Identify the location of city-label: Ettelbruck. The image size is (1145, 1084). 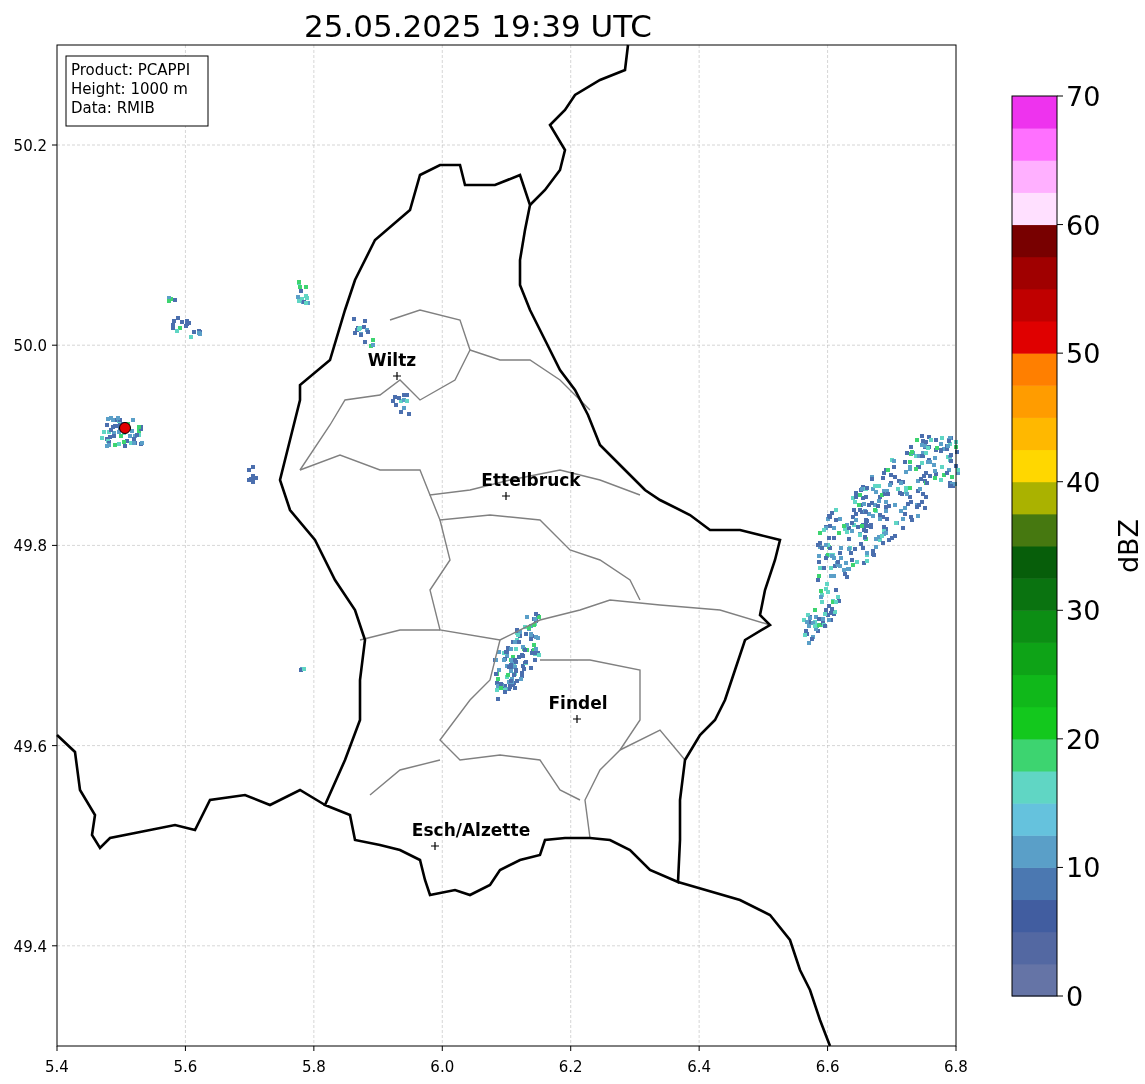
(531, 480).